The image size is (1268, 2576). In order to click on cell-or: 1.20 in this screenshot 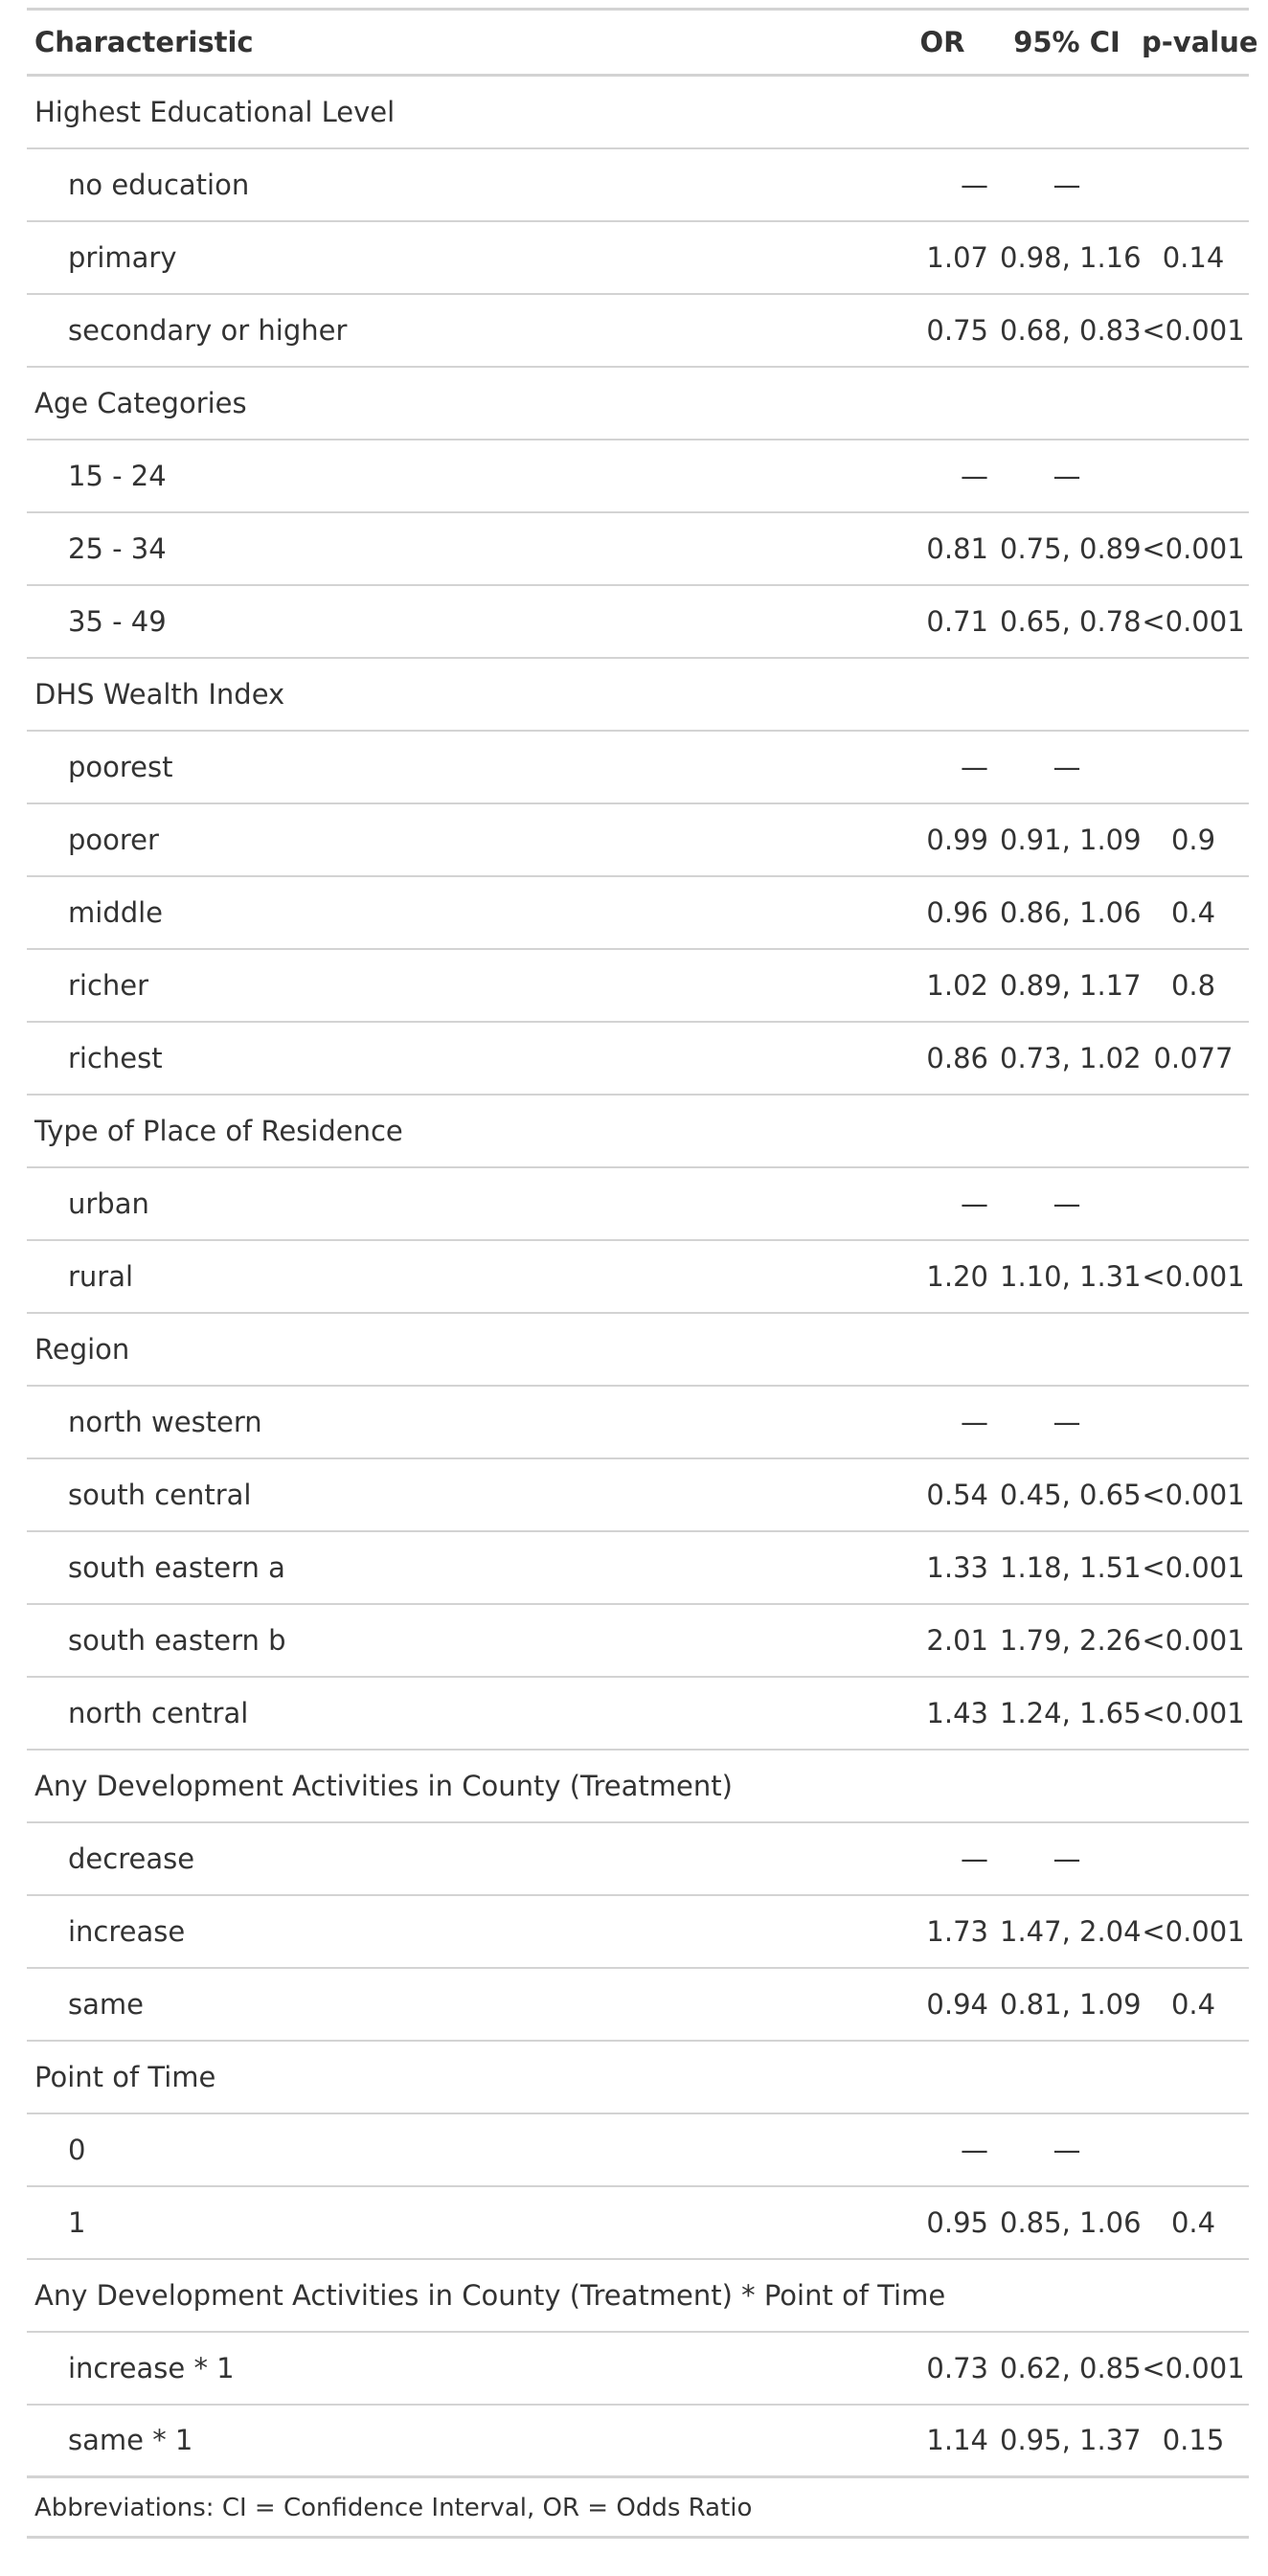, I will do `click(942, 1276)`.